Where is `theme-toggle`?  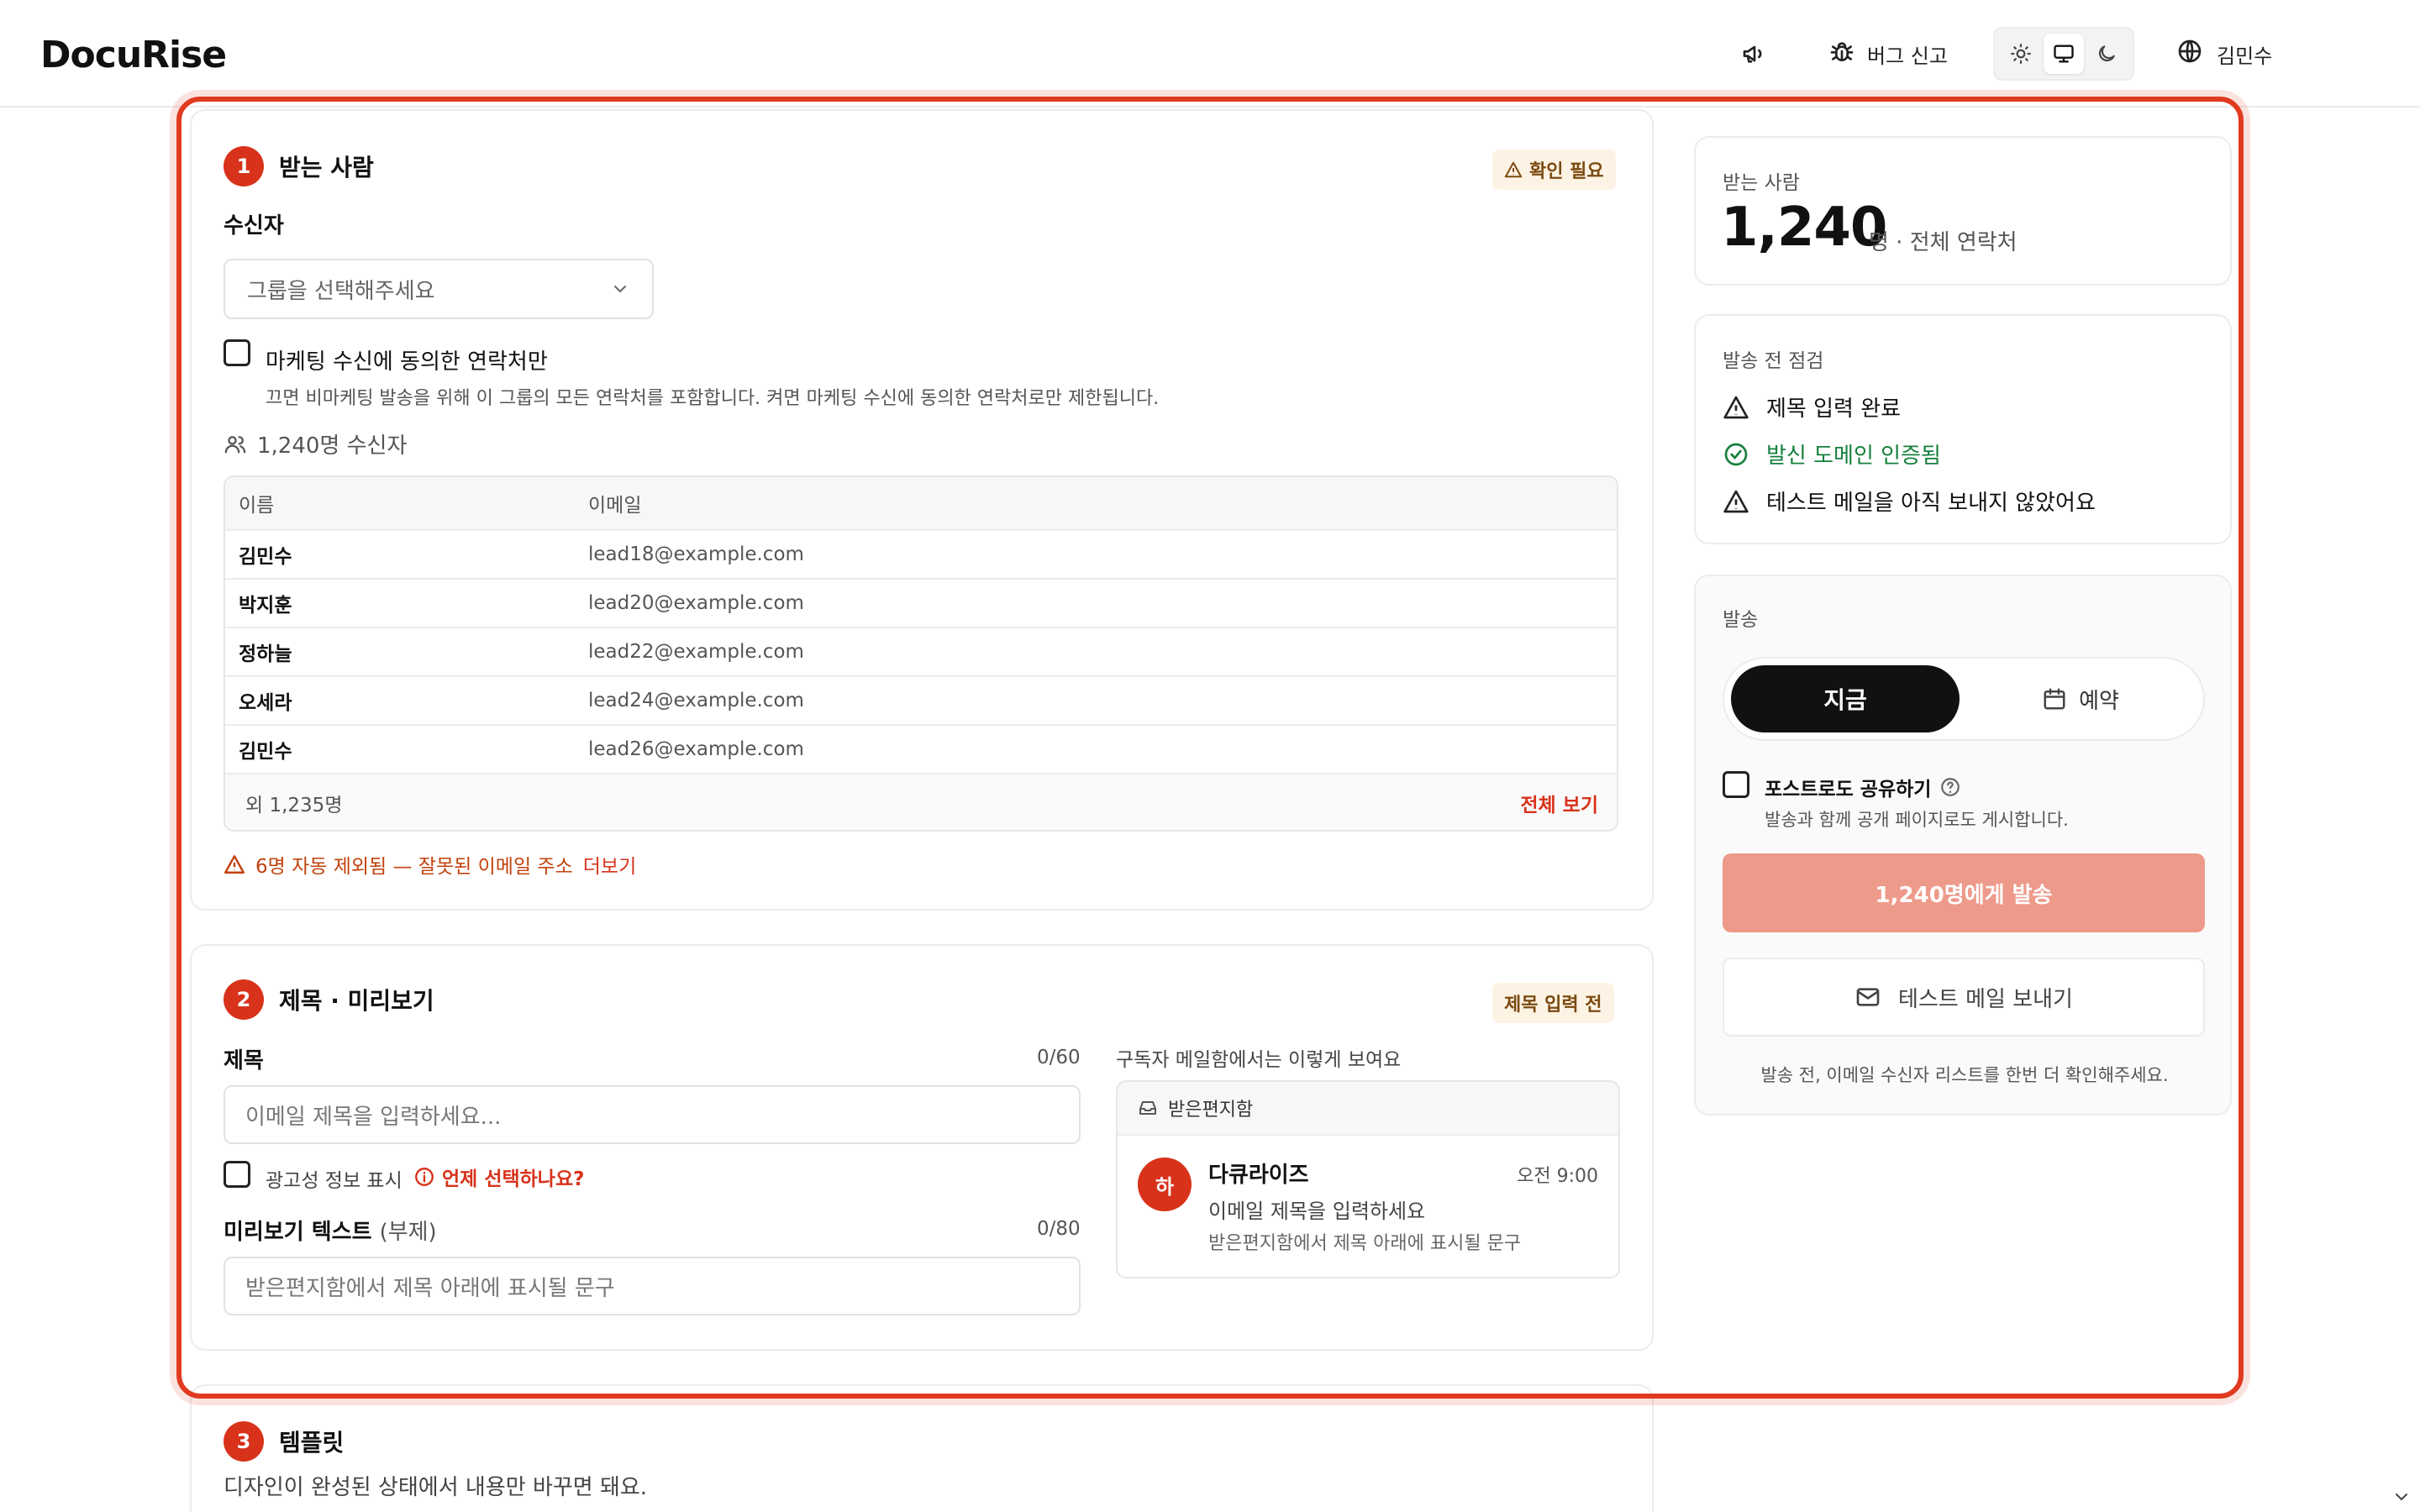
theme-toggle is located at coordinates (2063, 54).